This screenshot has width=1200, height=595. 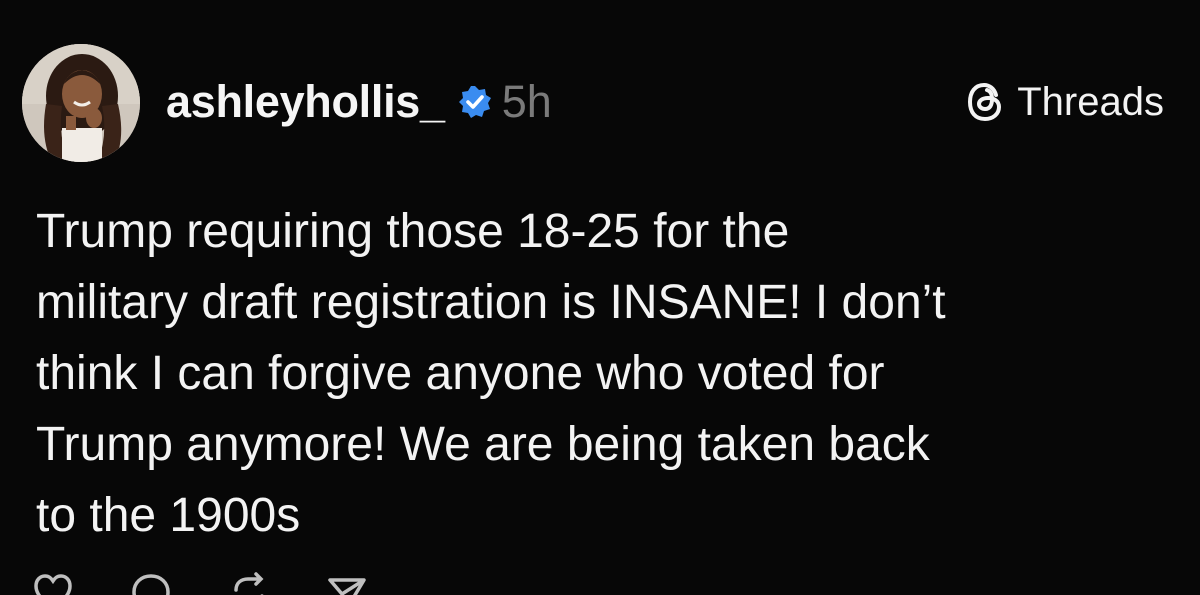 I want to click on avatar, so click(x=81, y=103).